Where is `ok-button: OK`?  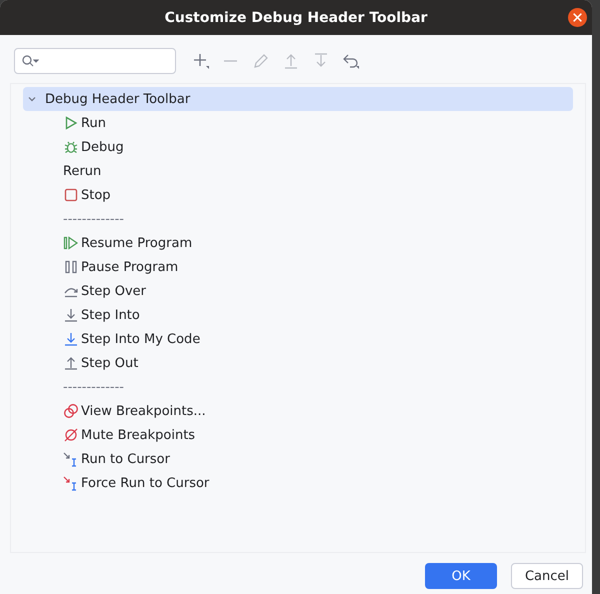 ok-button: OK is located at coordinates (461, 576).